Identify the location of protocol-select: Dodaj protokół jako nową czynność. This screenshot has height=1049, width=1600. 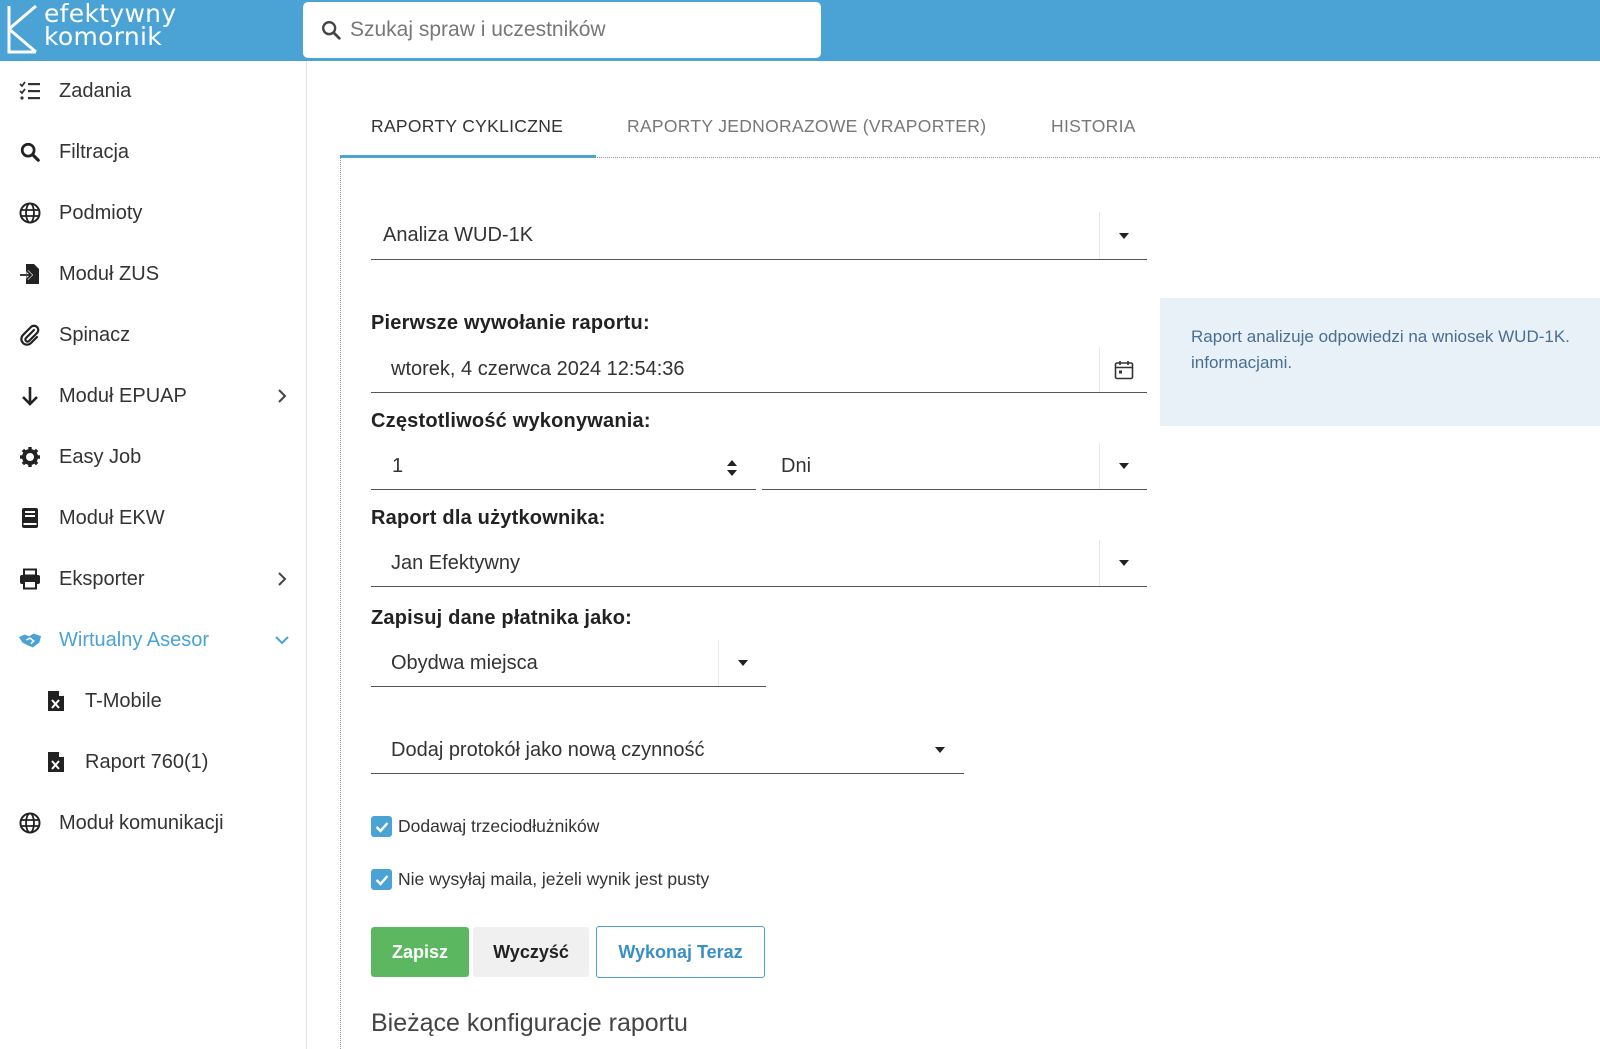
(667, 750).